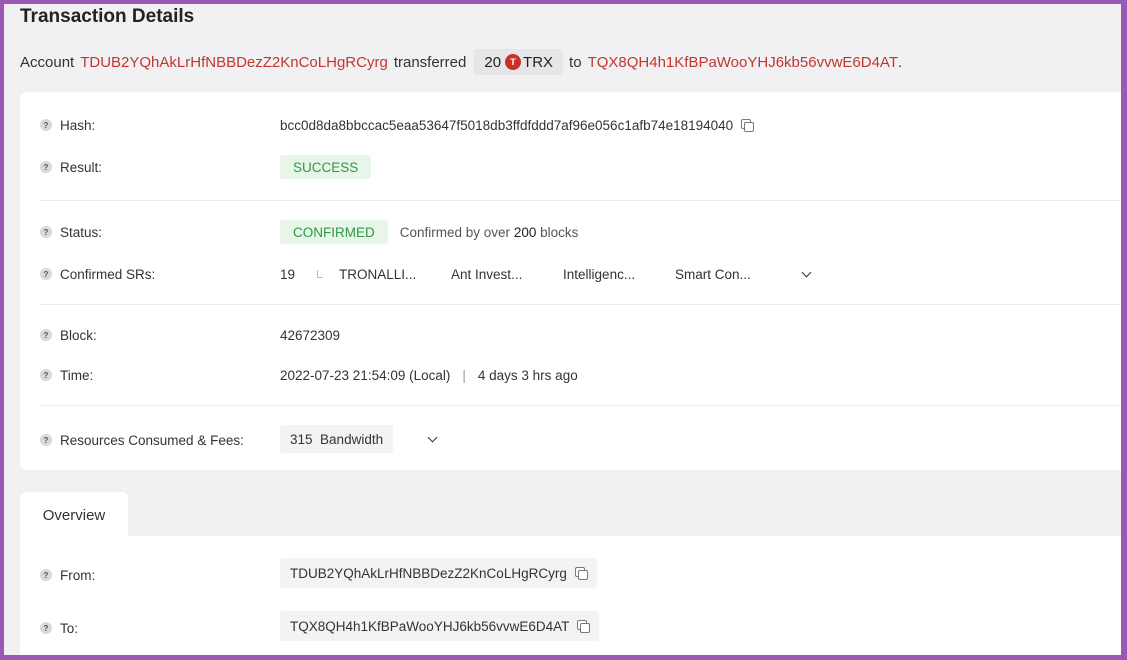 This screenshot has height=660, width=1127. What do you see at coordinates (455, 232) in the screenshot?
I see `confirmation-prefix: Confirmed by over` at bounding box center [455, 232].